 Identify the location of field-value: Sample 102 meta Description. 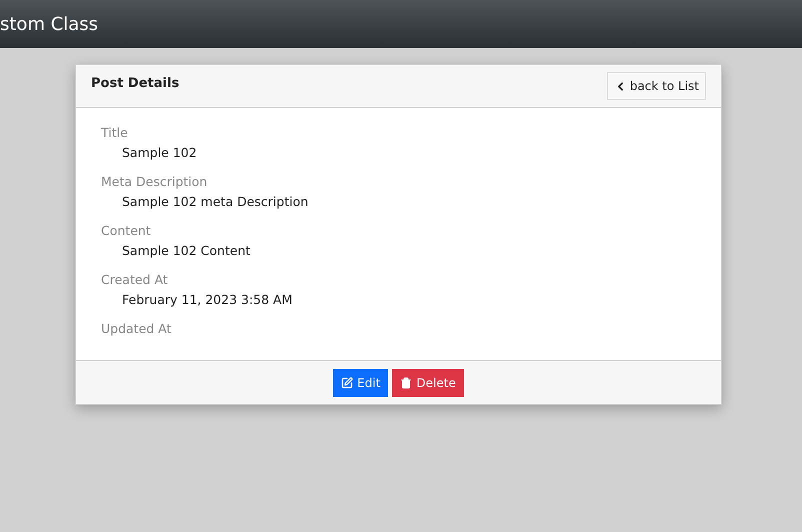
(215, 202).